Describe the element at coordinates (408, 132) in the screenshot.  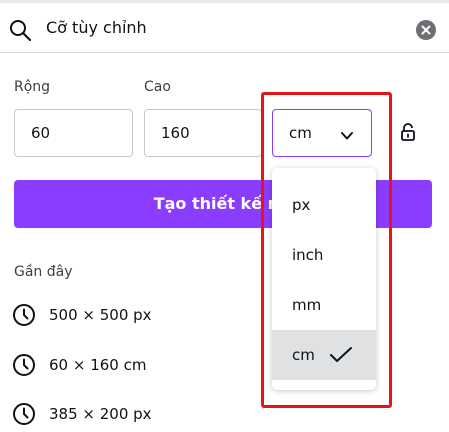
I see `lock-icon` at that location.